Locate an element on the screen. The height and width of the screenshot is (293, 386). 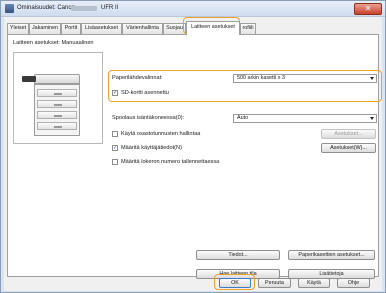
sd-card-checkbox: ✓ is located at coordinates (115, 93).